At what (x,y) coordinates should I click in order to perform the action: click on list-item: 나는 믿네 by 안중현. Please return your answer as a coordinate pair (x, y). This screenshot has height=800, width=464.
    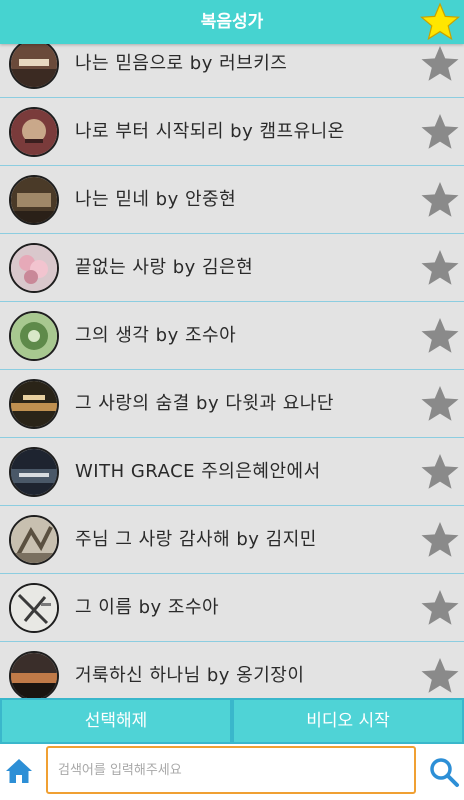
    Looking at the image, I should click on (232, 200).